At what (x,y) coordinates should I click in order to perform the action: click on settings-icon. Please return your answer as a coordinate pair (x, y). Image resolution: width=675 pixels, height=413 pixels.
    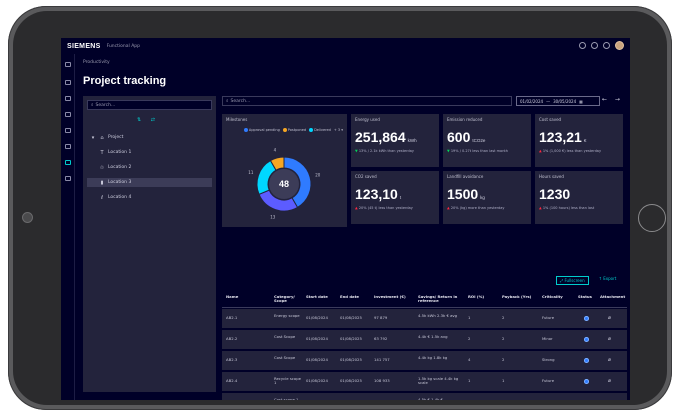
    Looking at the image, I should click on (594, 45).